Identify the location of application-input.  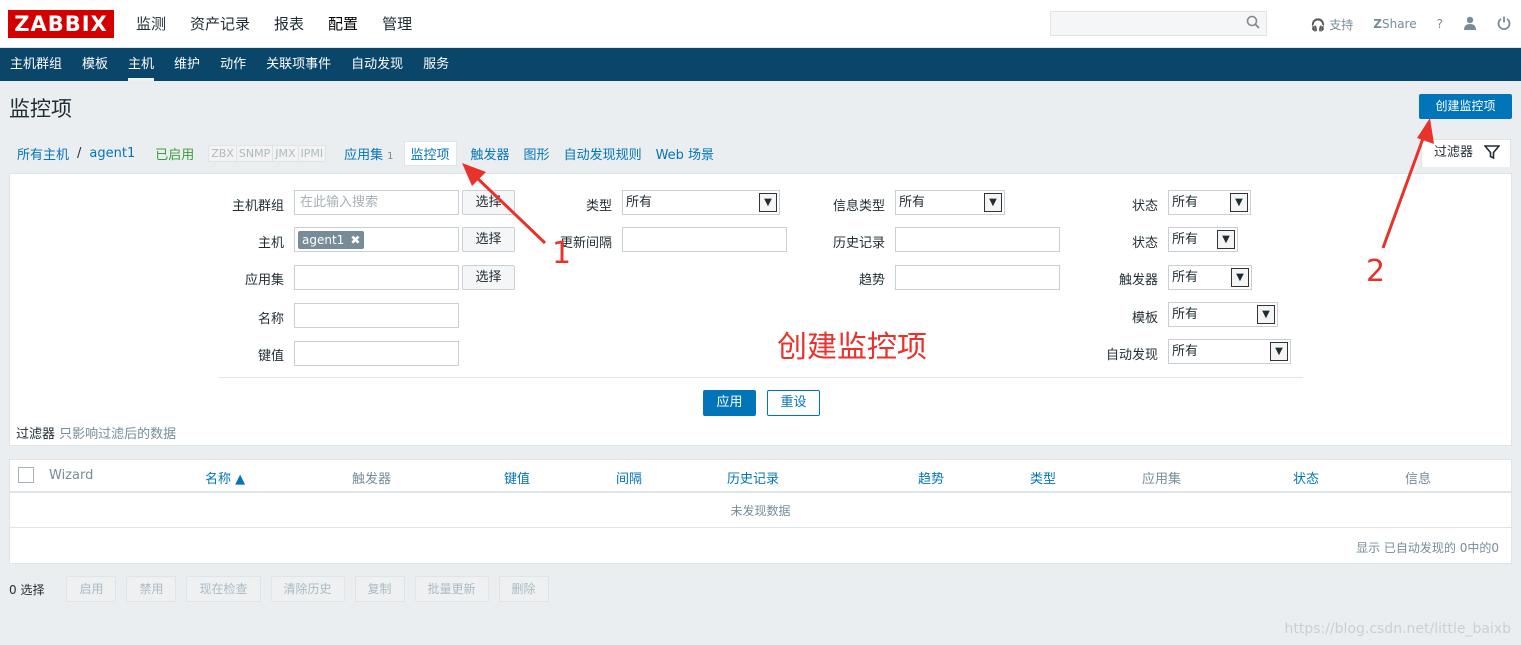
(376, 277).